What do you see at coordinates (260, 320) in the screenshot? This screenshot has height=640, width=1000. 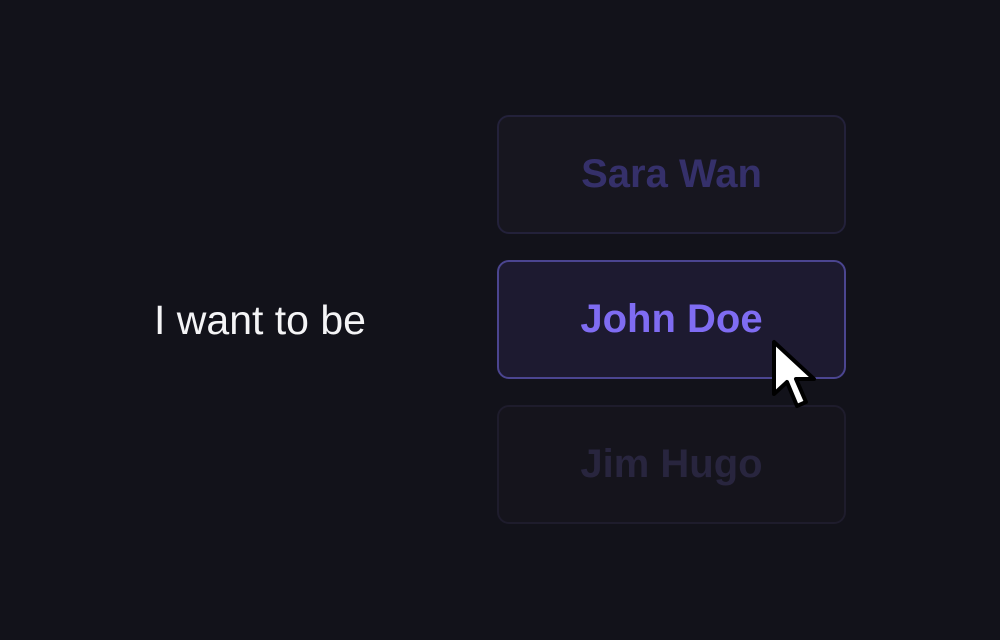 I see `prompt-label: I want to be` at bounding box center [260, 320].